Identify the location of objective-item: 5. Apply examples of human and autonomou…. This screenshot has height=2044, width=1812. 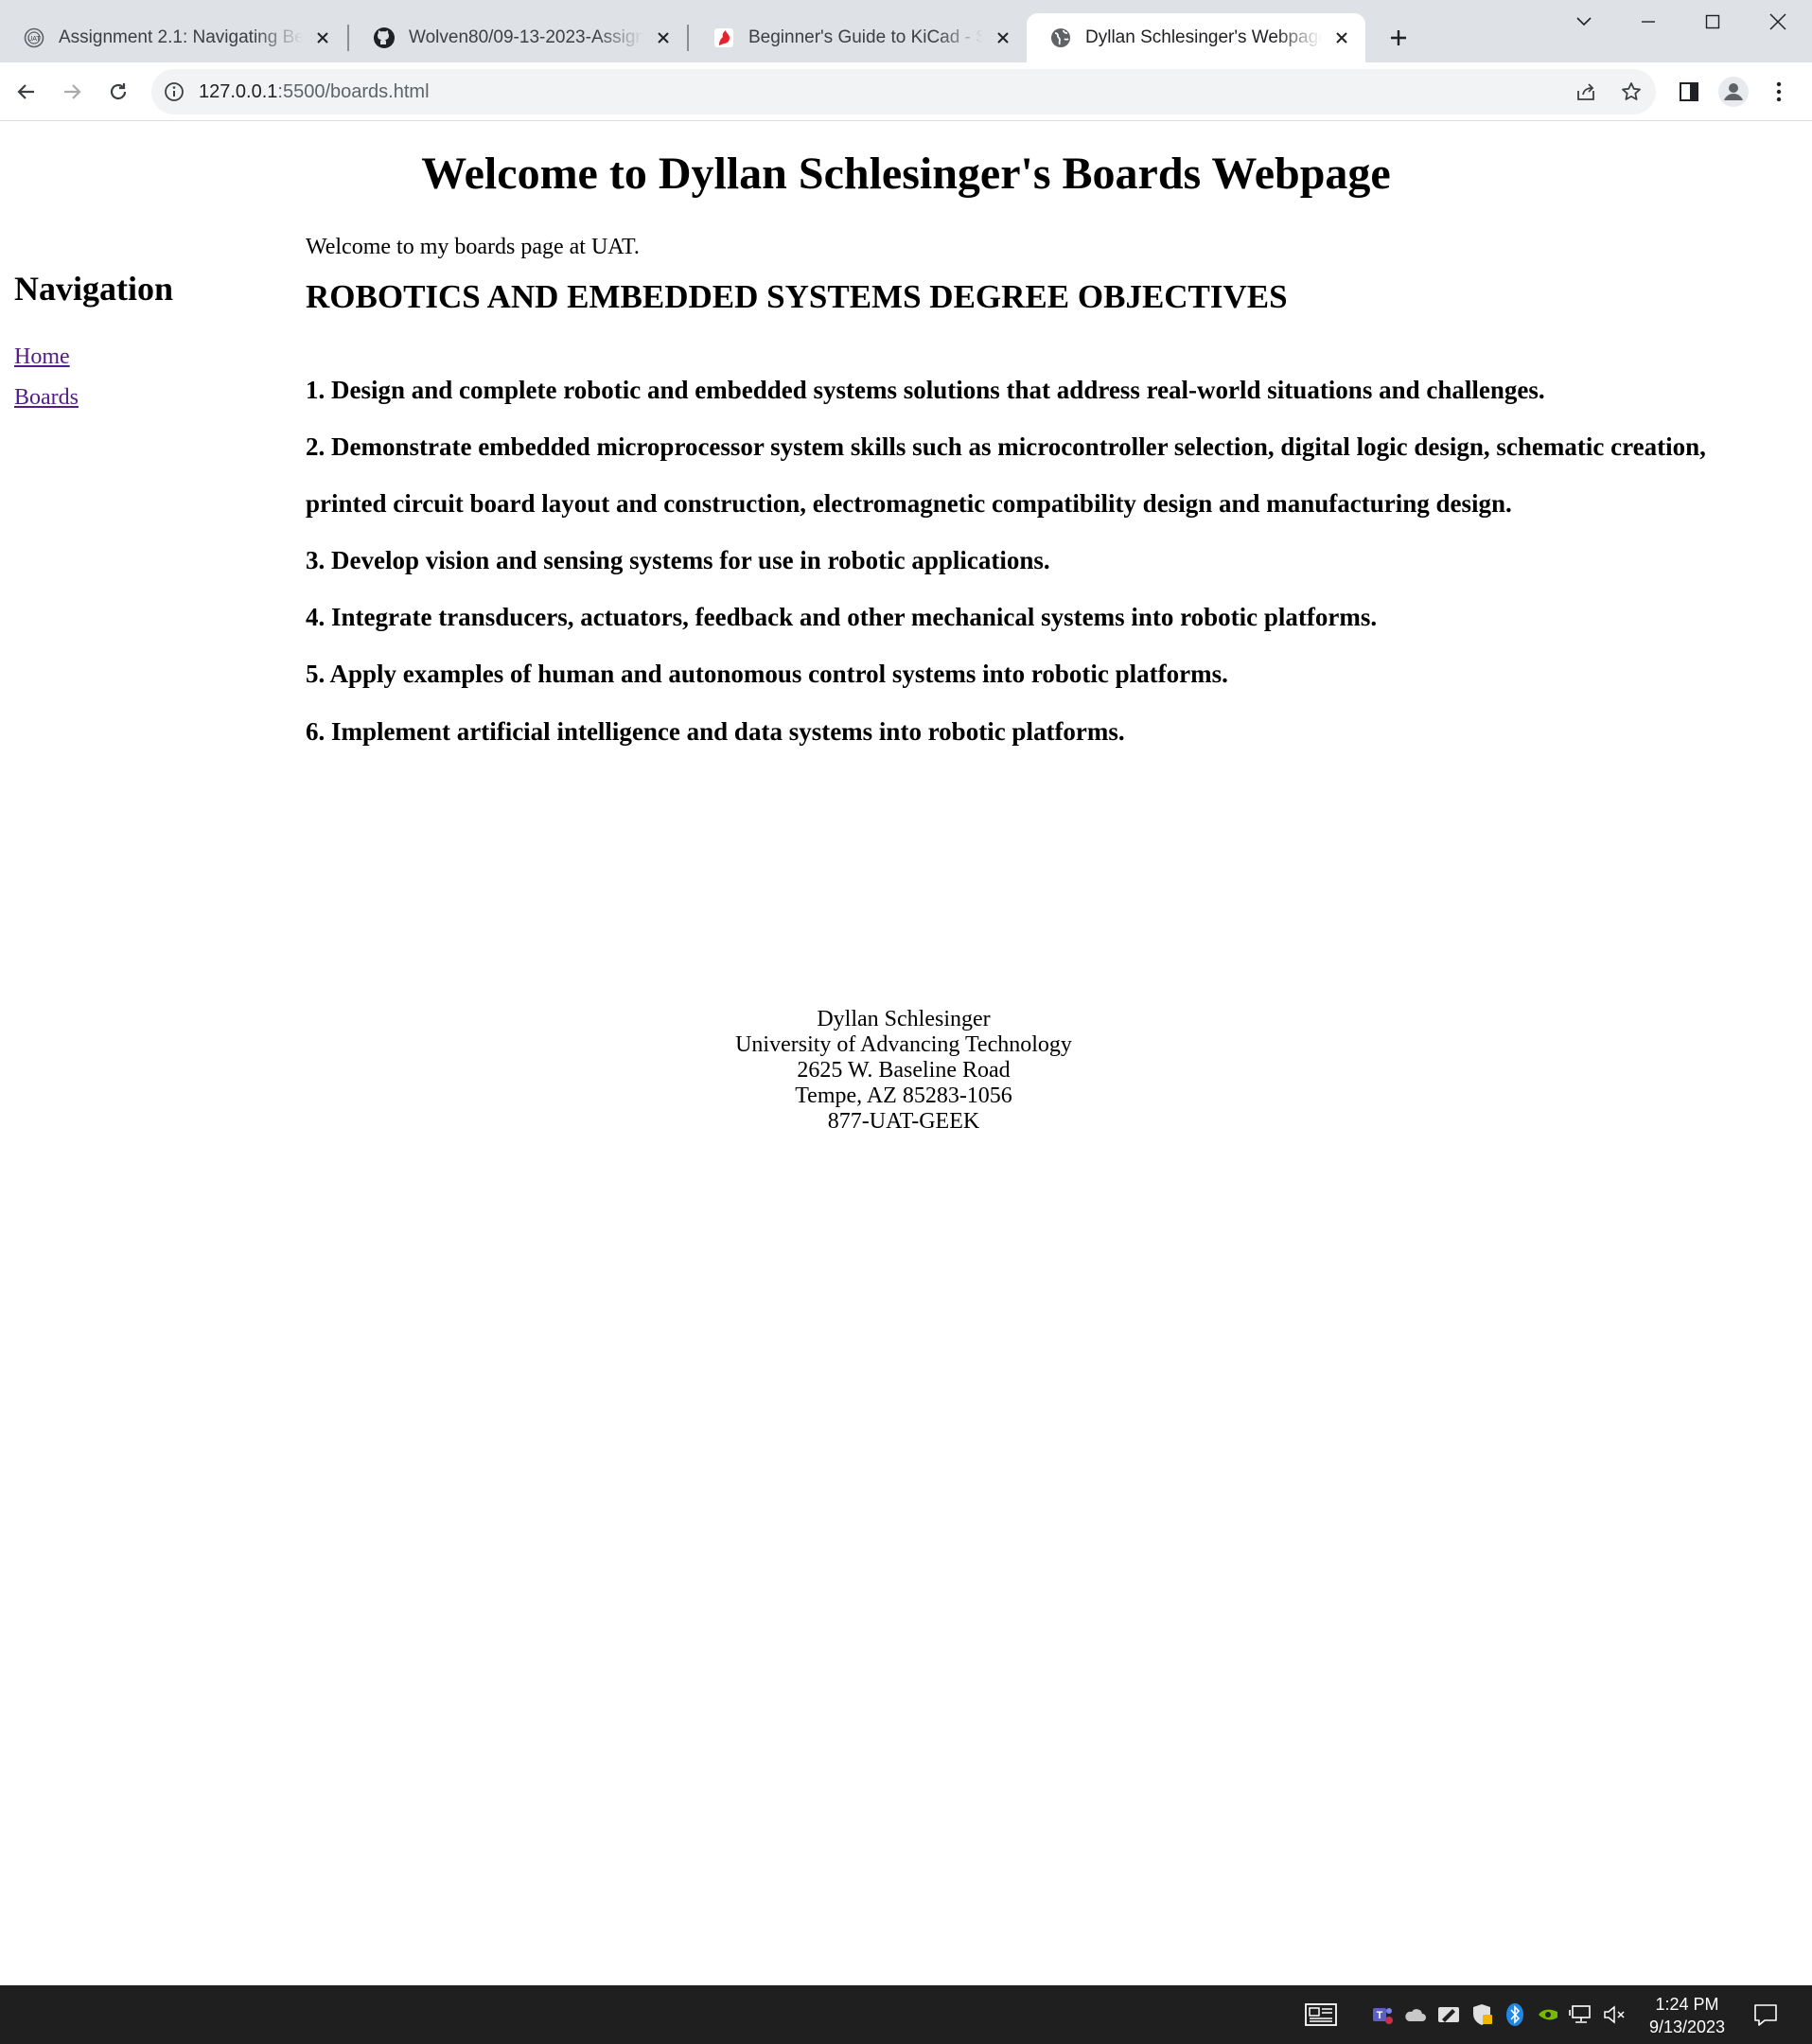
(767, 674).